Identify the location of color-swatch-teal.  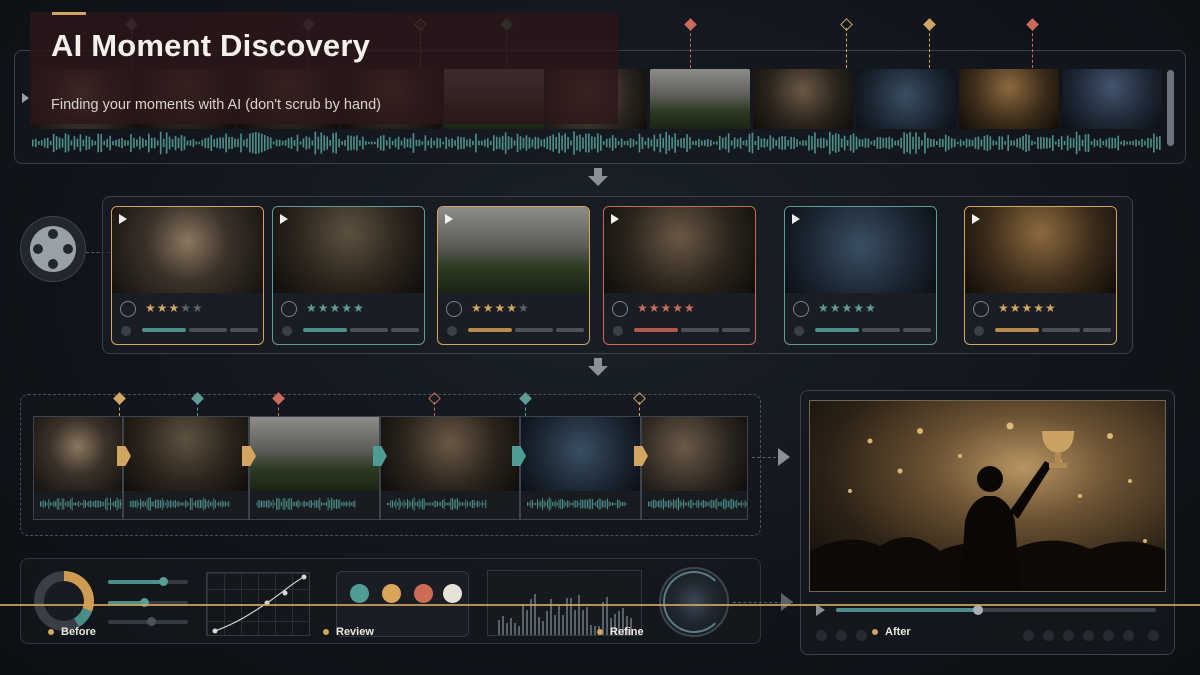
(359, 593).